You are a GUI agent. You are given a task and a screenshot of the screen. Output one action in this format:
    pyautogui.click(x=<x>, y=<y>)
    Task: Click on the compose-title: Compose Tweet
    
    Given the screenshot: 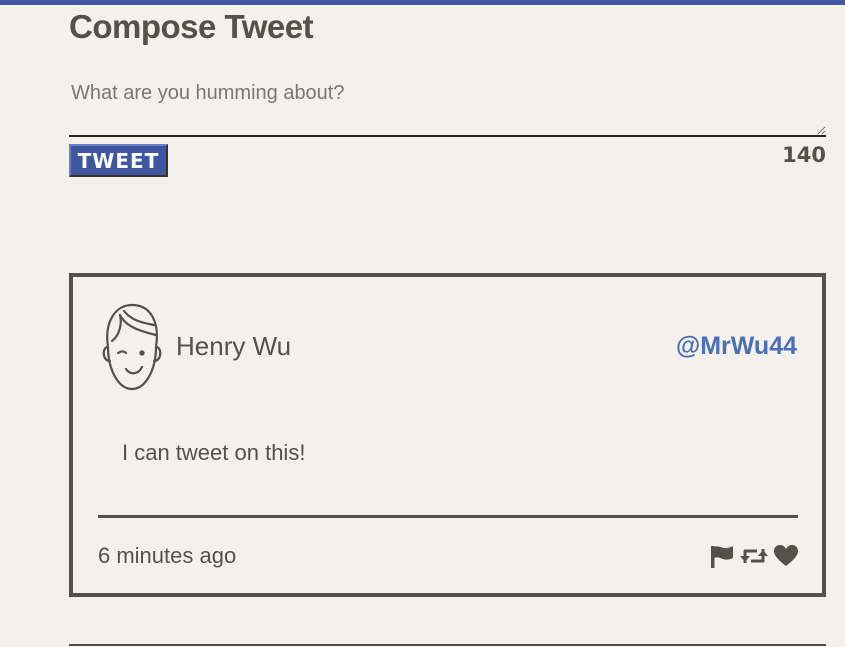 What is the action you would take?
    pyautogui.click(x=191, y=26)
    